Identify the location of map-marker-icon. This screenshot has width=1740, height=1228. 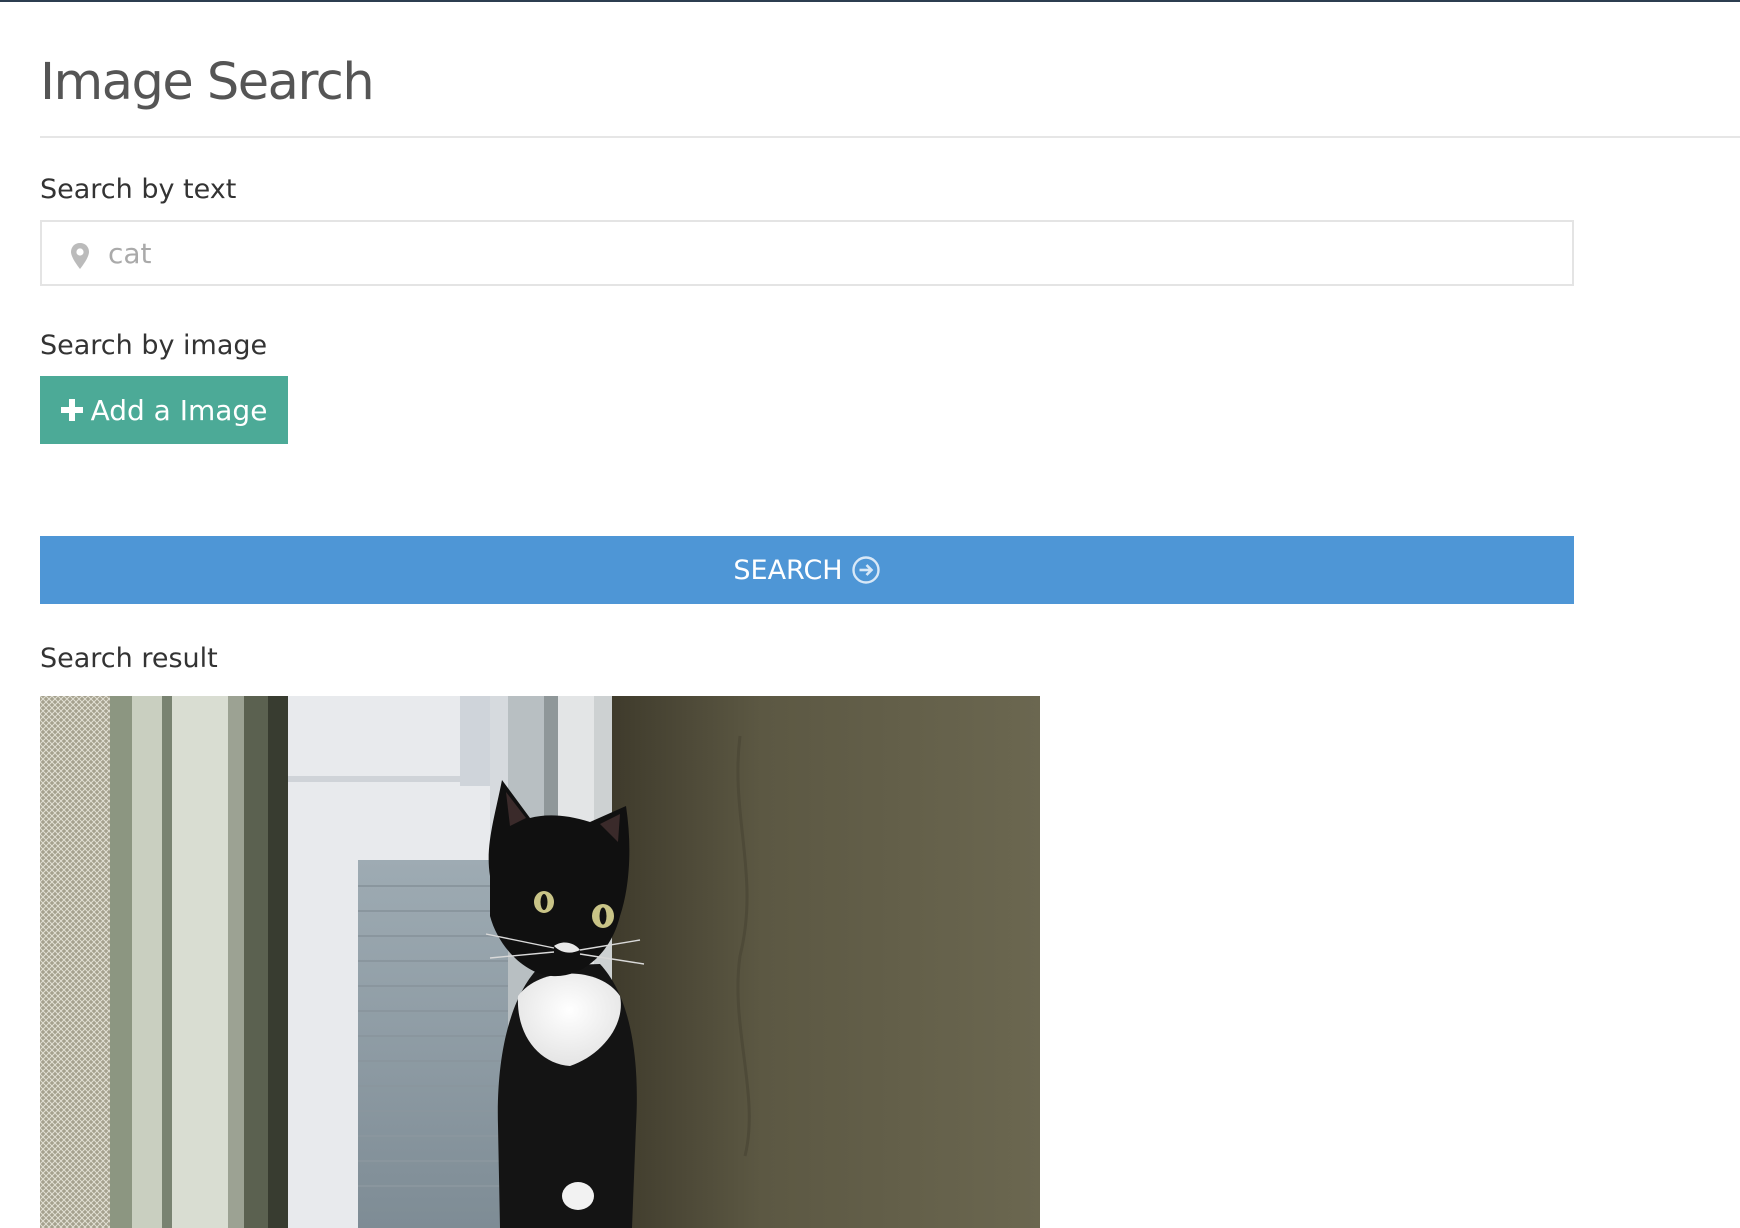
(80, 256).